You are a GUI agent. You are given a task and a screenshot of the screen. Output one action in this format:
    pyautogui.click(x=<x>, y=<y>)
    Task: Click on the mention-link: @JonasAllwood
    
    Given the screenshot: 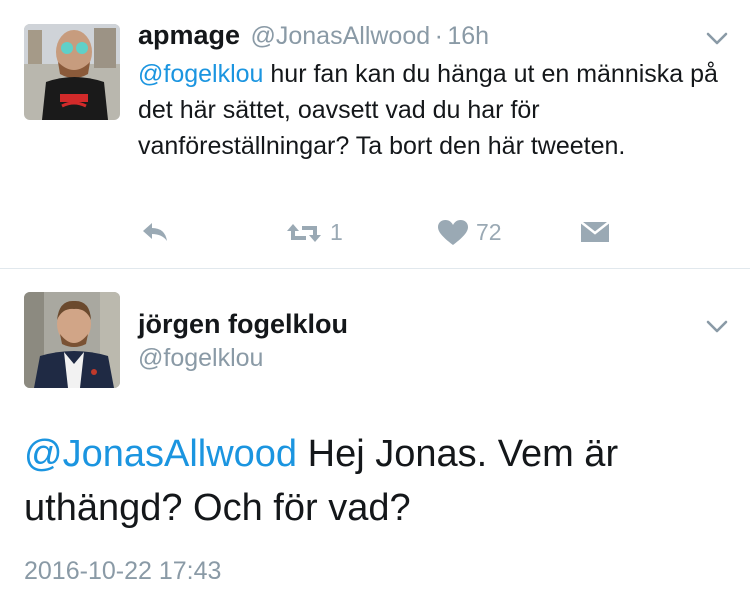 What is the action you would take?
    pyautogui.click(x=160, y=454)
    